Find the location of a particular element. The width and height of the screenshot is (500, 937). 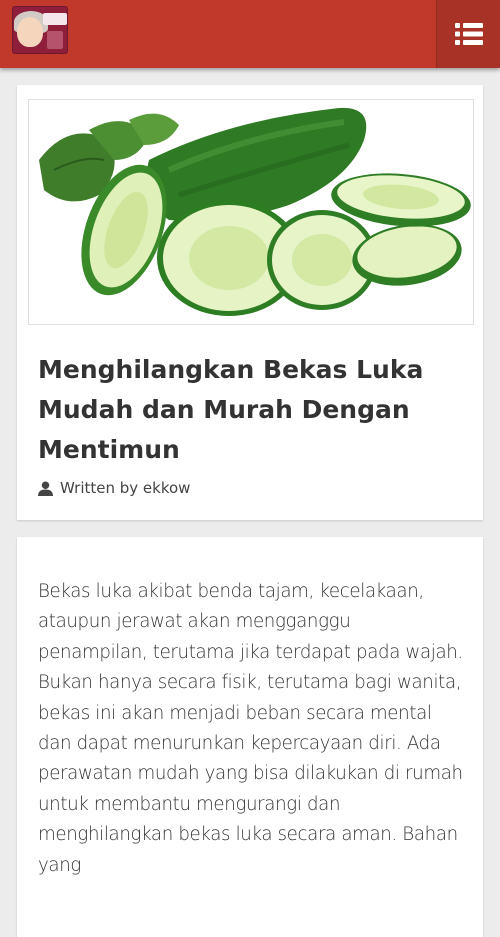

menu-button is located at coordinates (468, 34).